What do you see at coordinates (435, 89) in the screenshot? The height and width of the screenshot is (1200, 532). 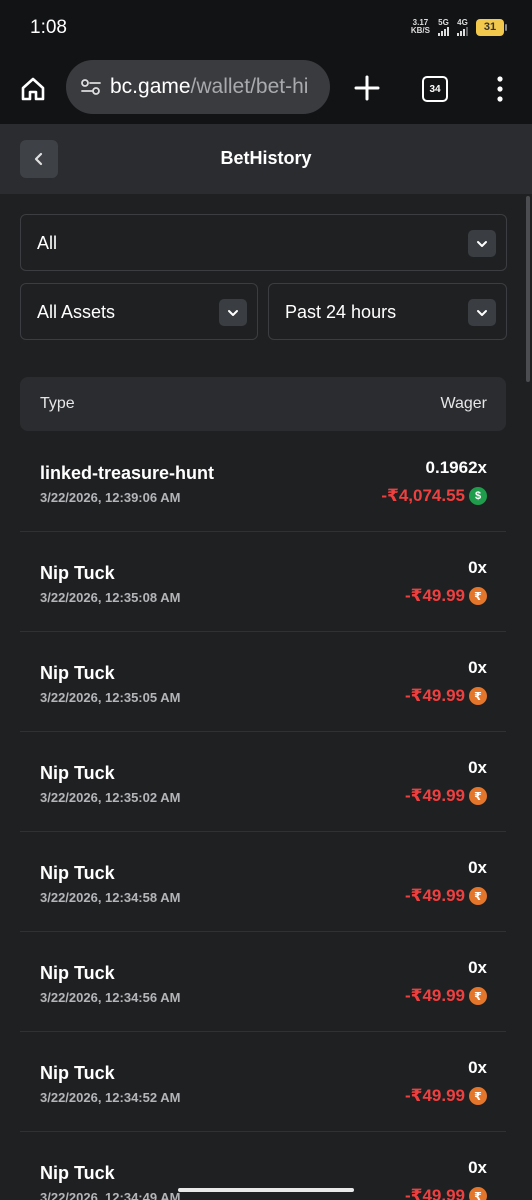 I see `tab-switcher-button: 34` at bounding box center [435, 89].